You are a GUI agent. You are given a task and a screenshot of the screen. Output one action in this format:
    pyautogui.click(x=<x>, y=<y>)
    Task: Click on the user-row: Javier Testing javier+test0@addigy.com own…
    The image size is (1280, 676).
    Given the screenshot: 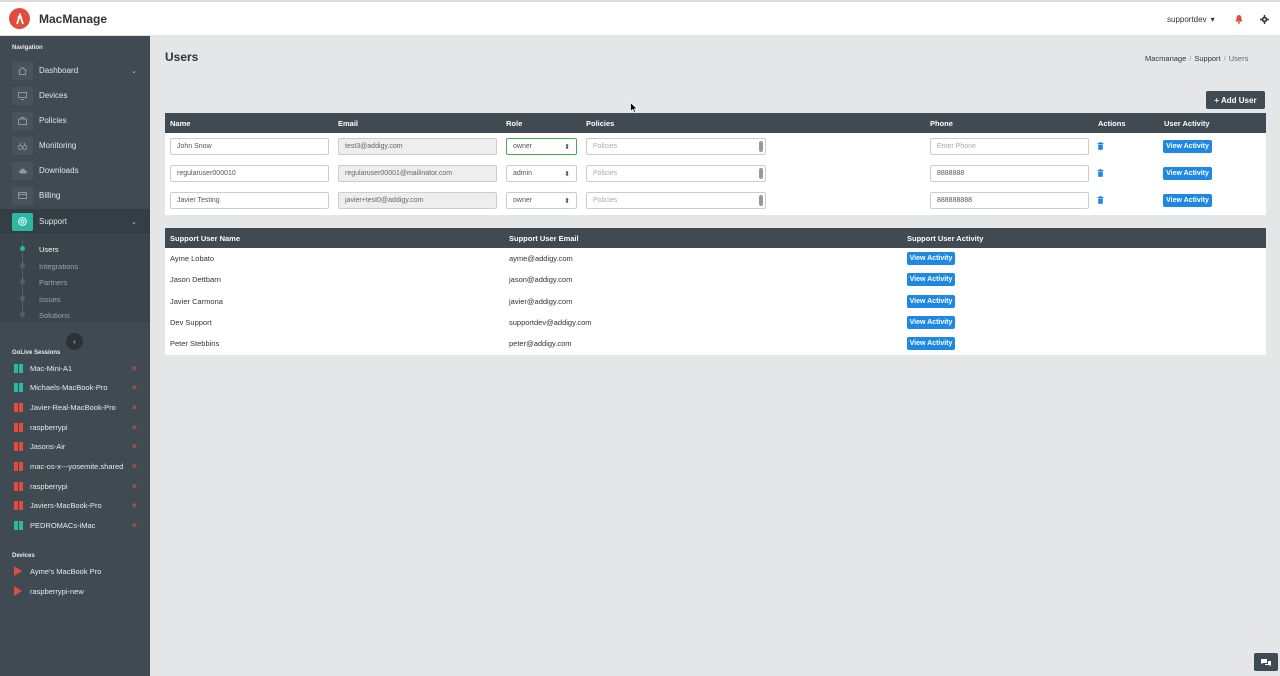 What is the action you would take?
    pyautogui.click(x=715, y=200)
    